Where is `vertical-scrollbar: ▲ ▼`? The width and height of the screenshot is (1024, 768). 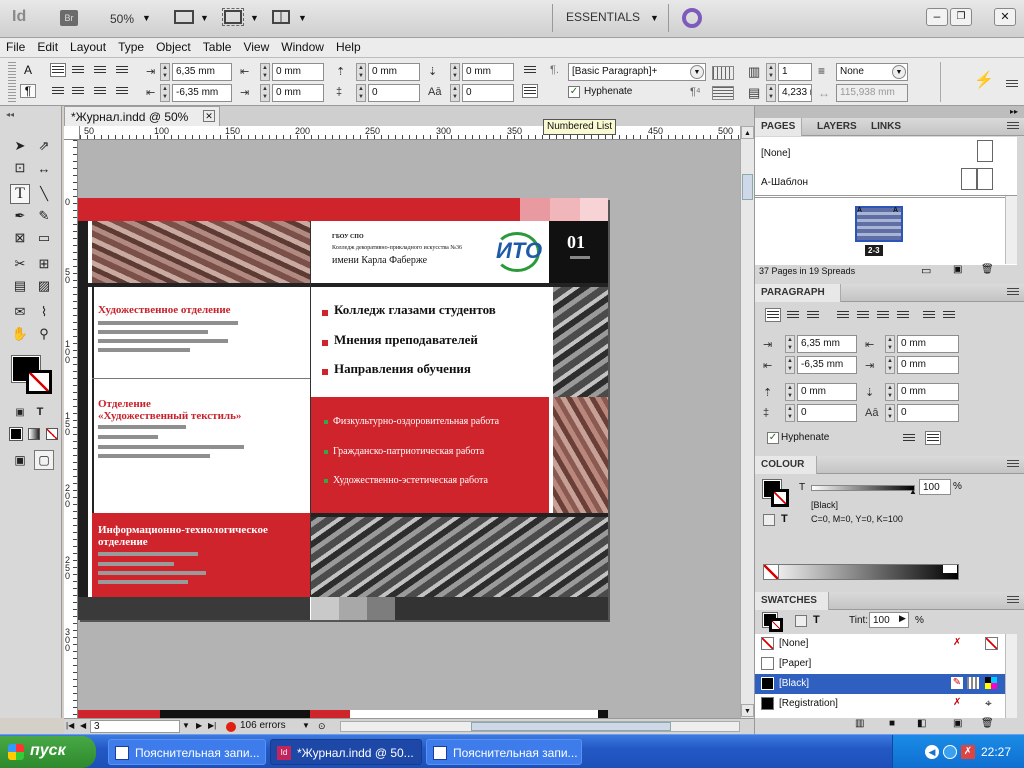
vertical-scrollbar: ▲ ▼ is located at coordinates (747, 422).